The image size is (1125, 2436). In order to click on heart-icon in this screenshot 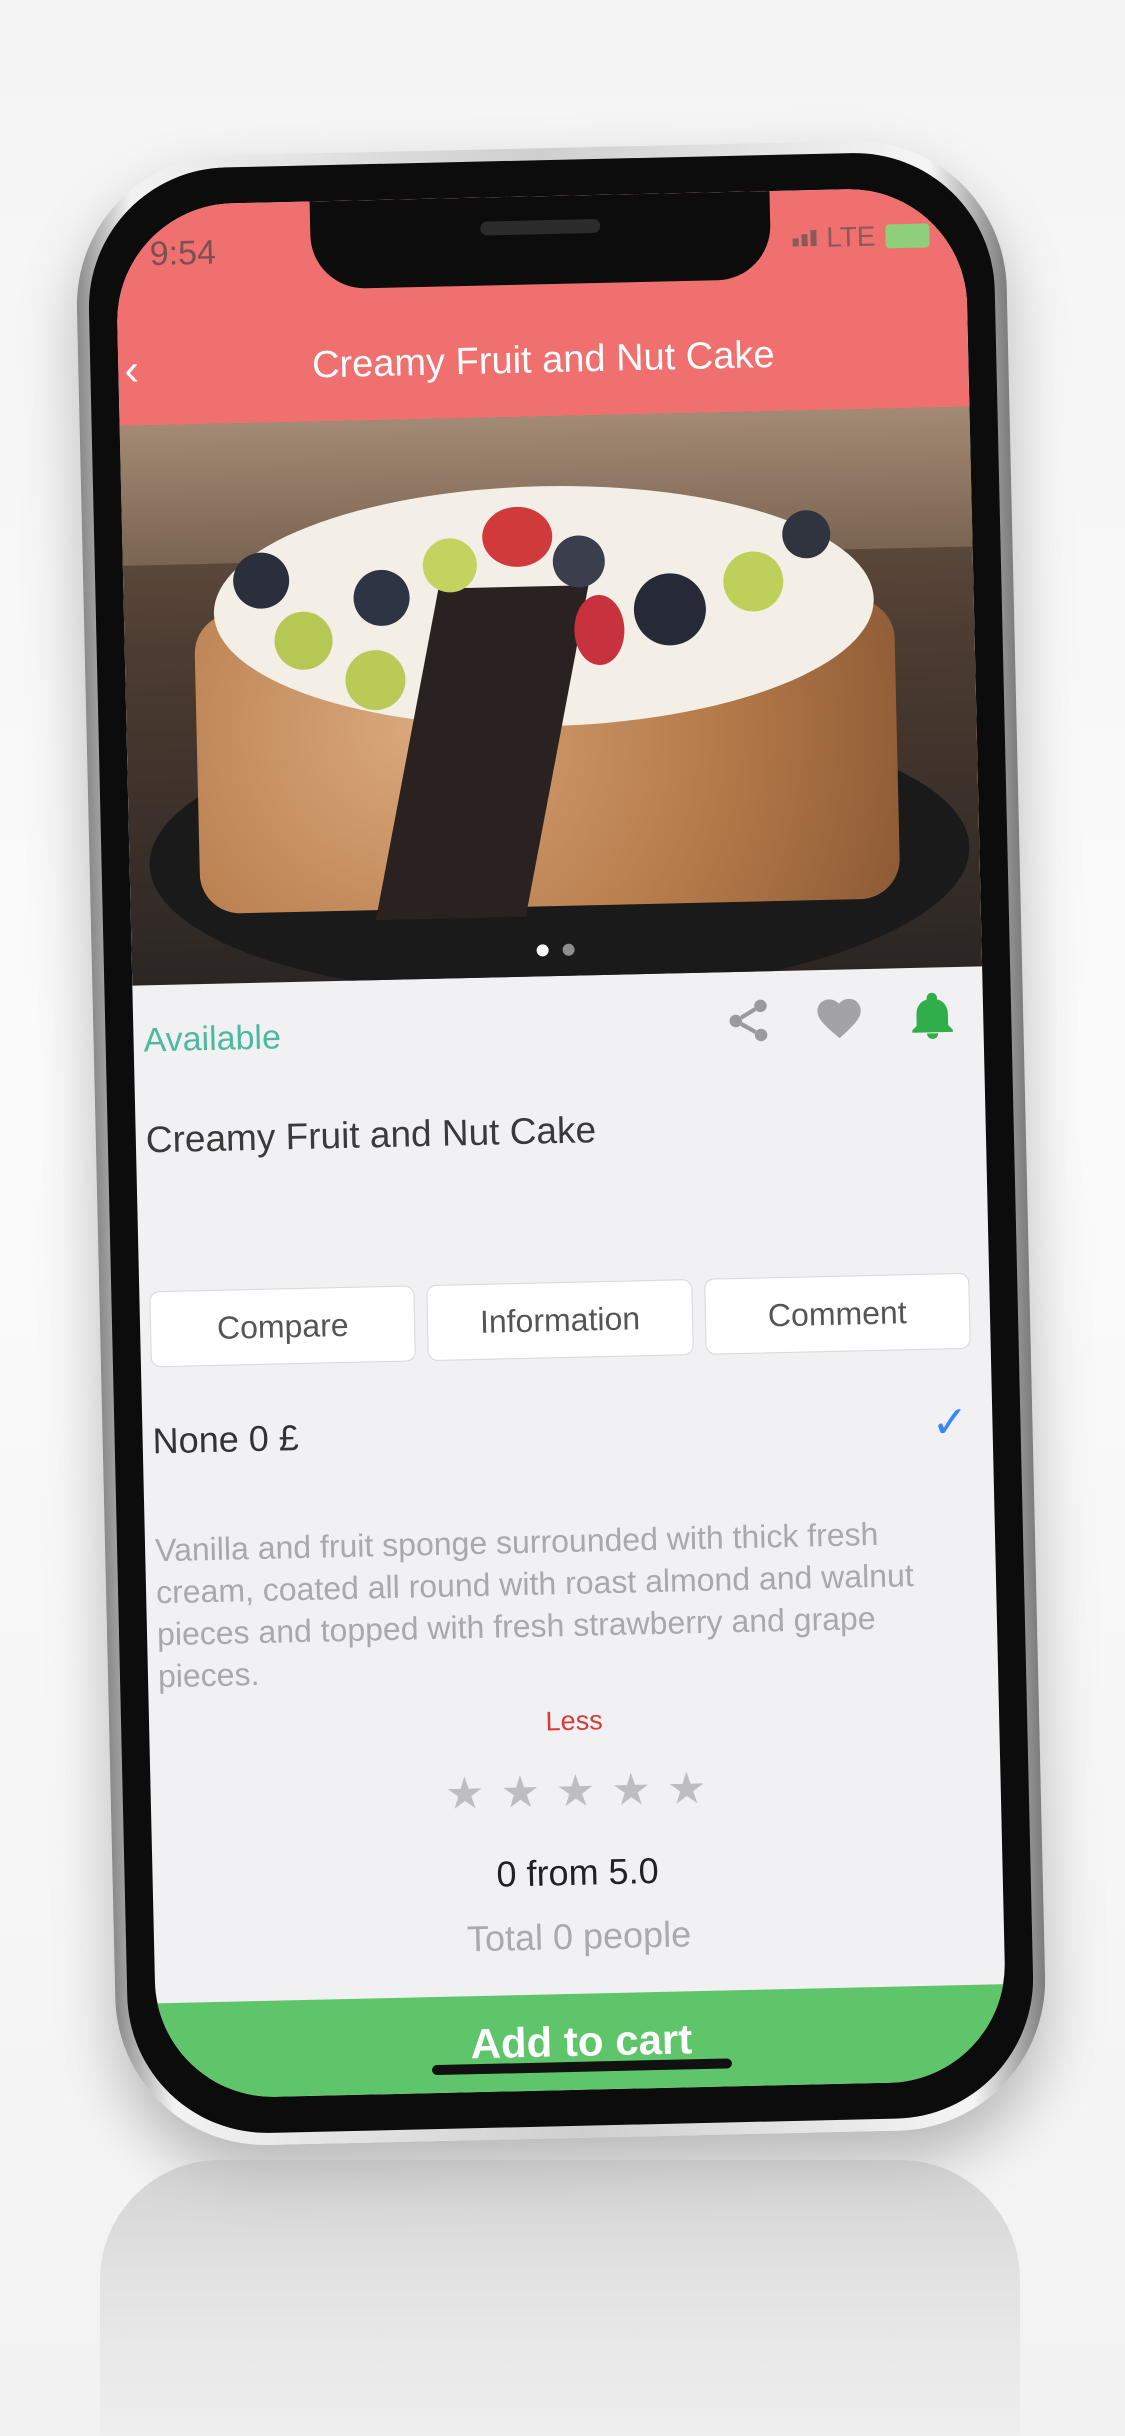, I will do `click(839, 1018)`.